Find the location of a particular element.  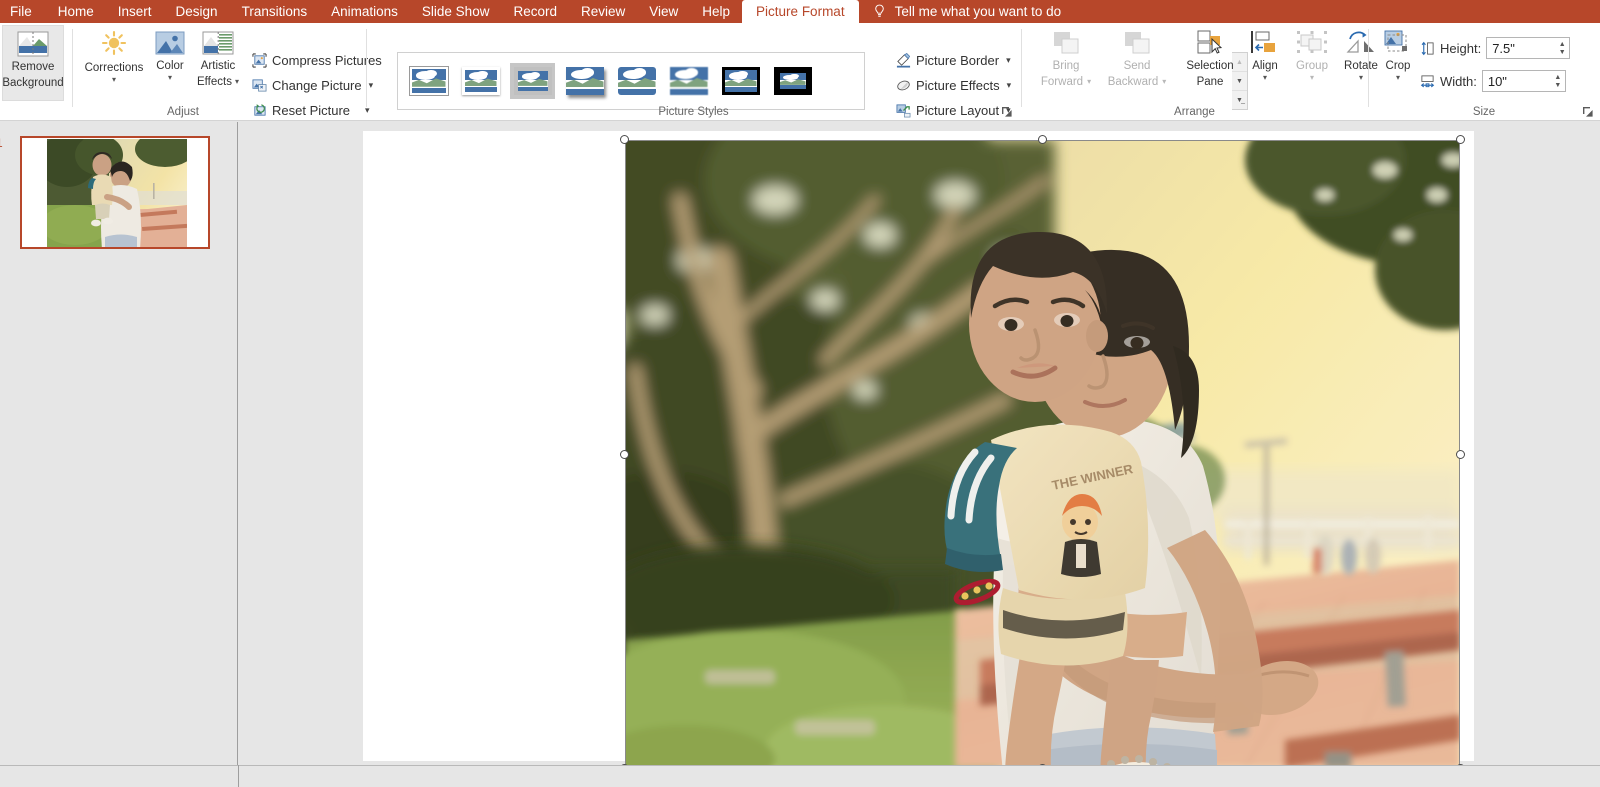

tab-help: Help is located at coordinates (716, 11).